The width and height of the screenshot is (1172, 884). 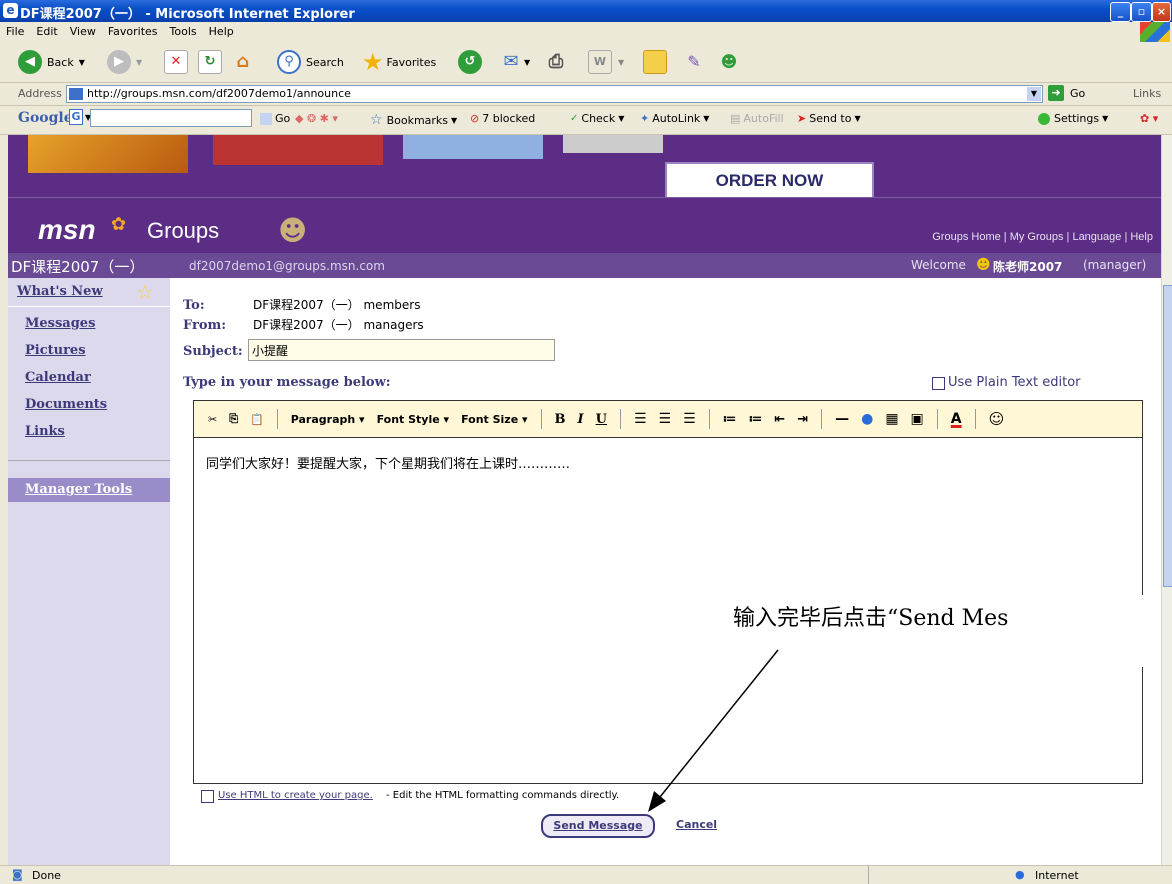 I want to click on spellcheck-icon: ✓, so click(x=574, y=118).